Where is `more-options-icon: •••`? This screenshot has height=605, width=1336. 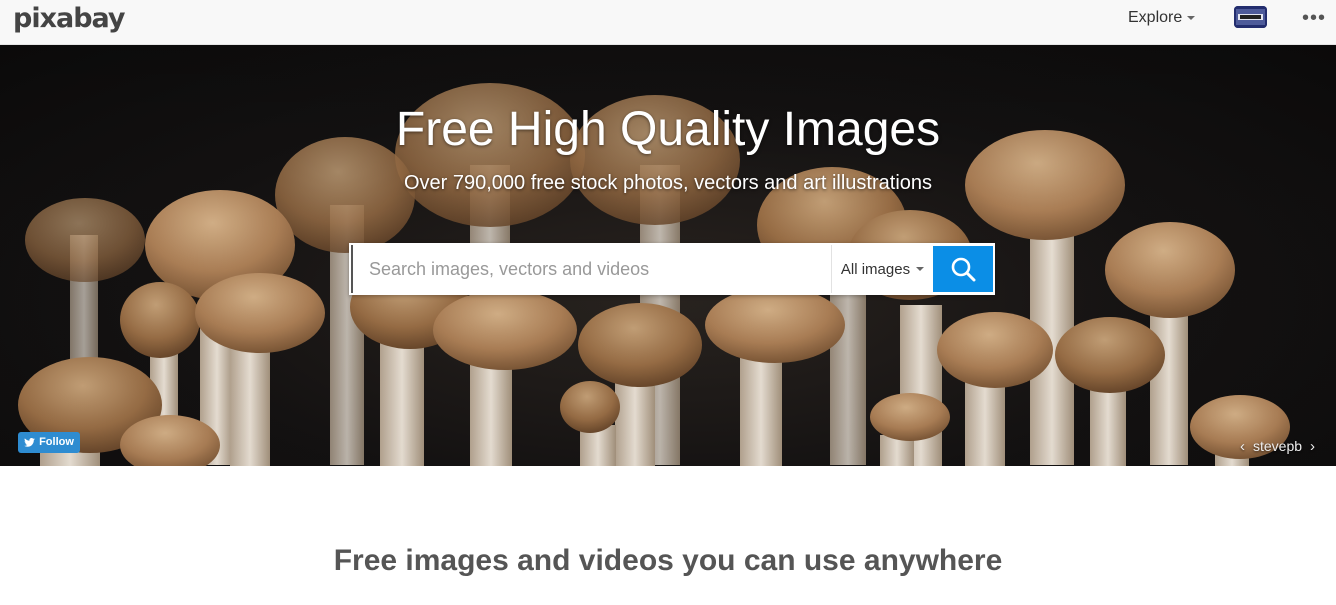 more-options-icon: ••• is located at coordinates (1314, 18).